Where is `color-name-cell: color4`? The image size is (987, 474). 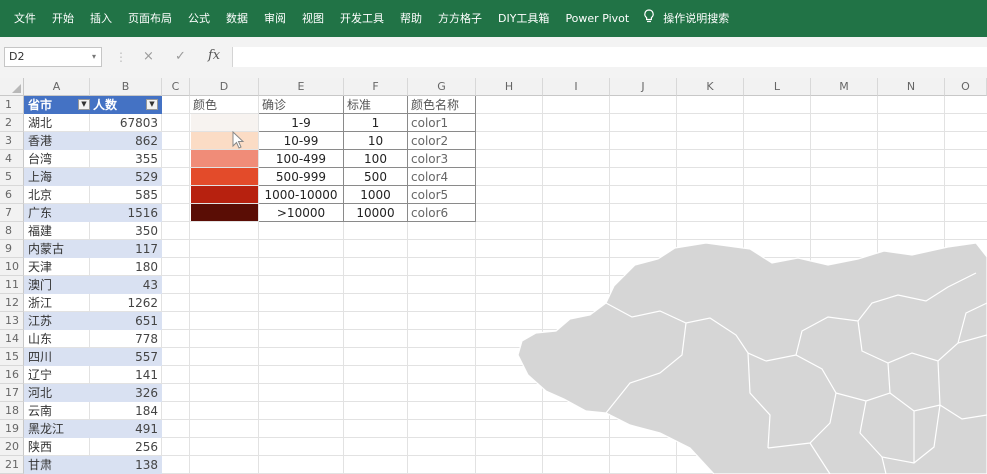 color-name-cell: color4 is located at coordinates (442, 177).